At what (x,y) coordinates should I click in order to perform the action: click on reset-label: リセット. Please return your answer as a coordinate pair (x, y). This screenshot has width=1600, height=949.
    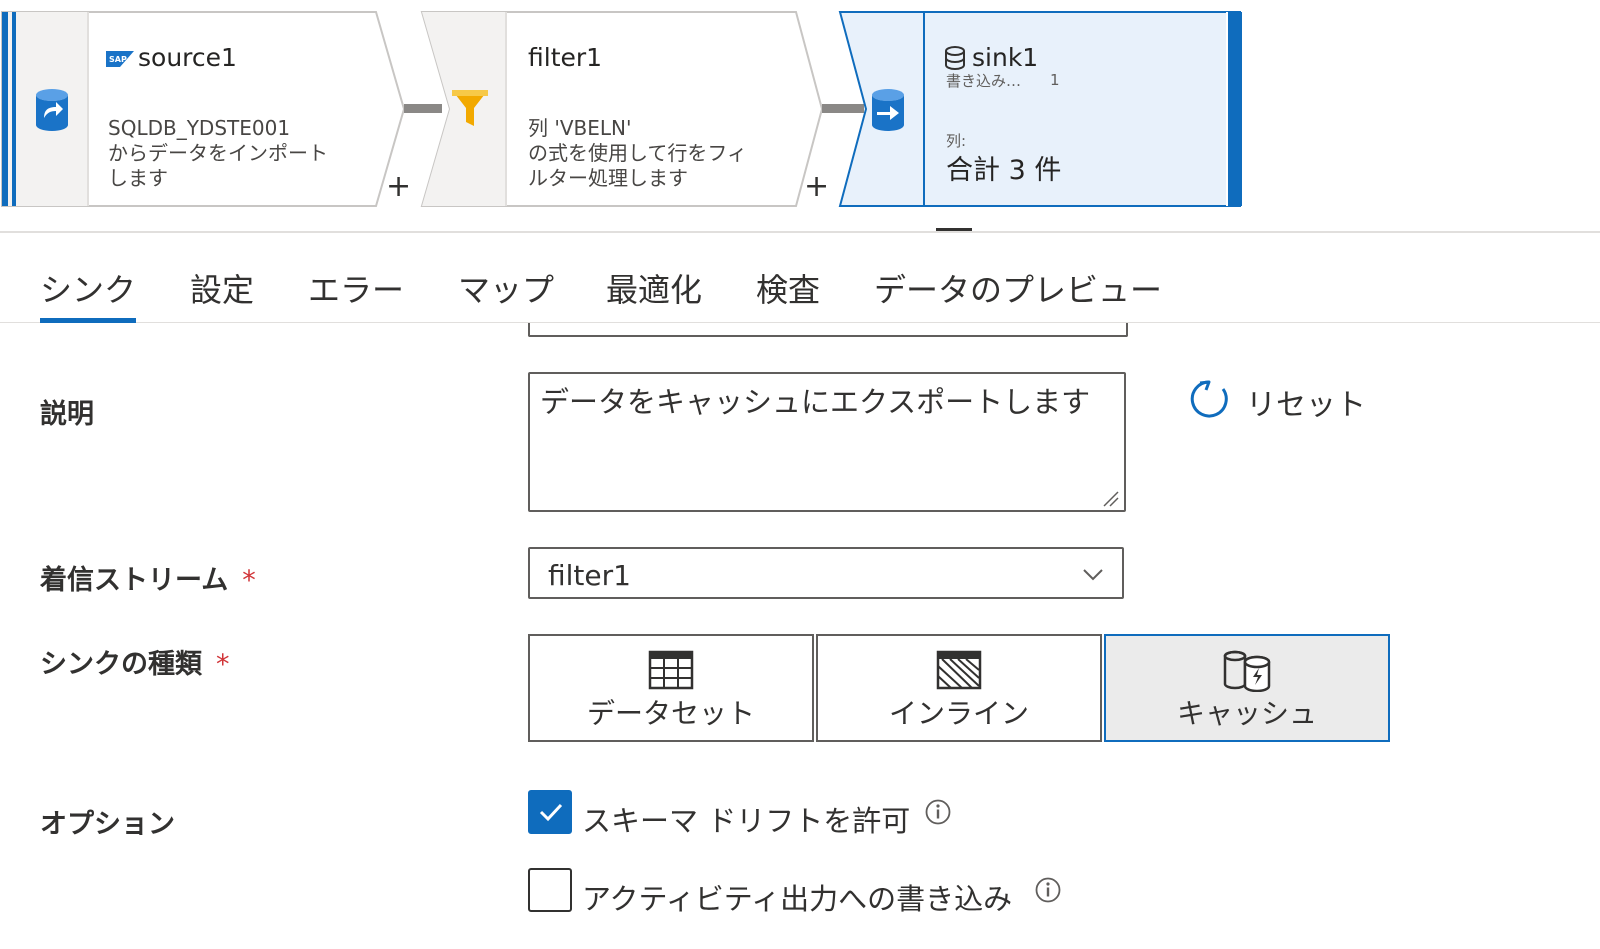
    Looking at the image, I should click on (1306, 405).